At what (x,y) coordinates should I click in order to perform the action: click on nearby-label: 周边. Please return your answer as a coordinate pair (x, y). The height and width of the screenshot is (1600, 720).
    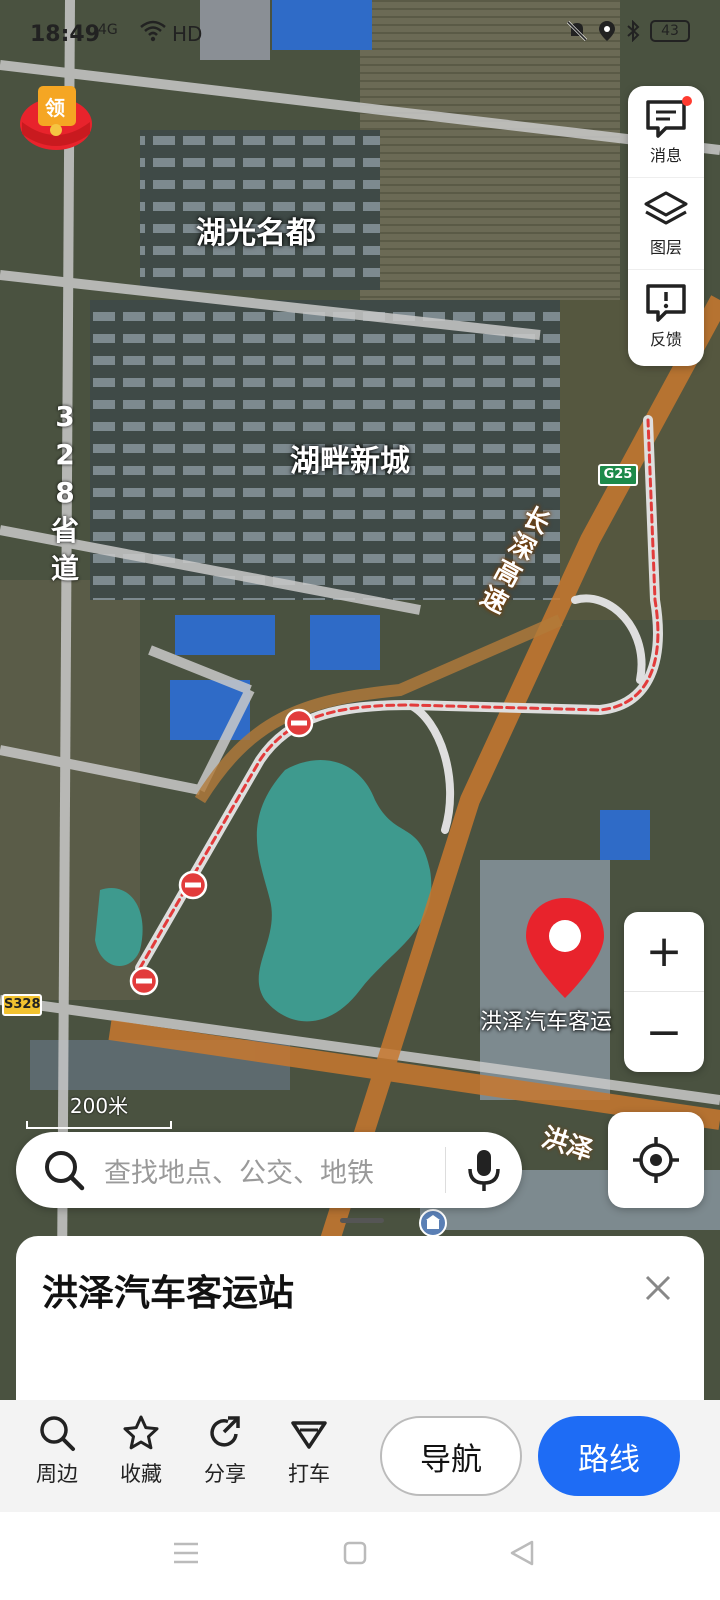
    Looking at the image, I should click on (57, 1474).